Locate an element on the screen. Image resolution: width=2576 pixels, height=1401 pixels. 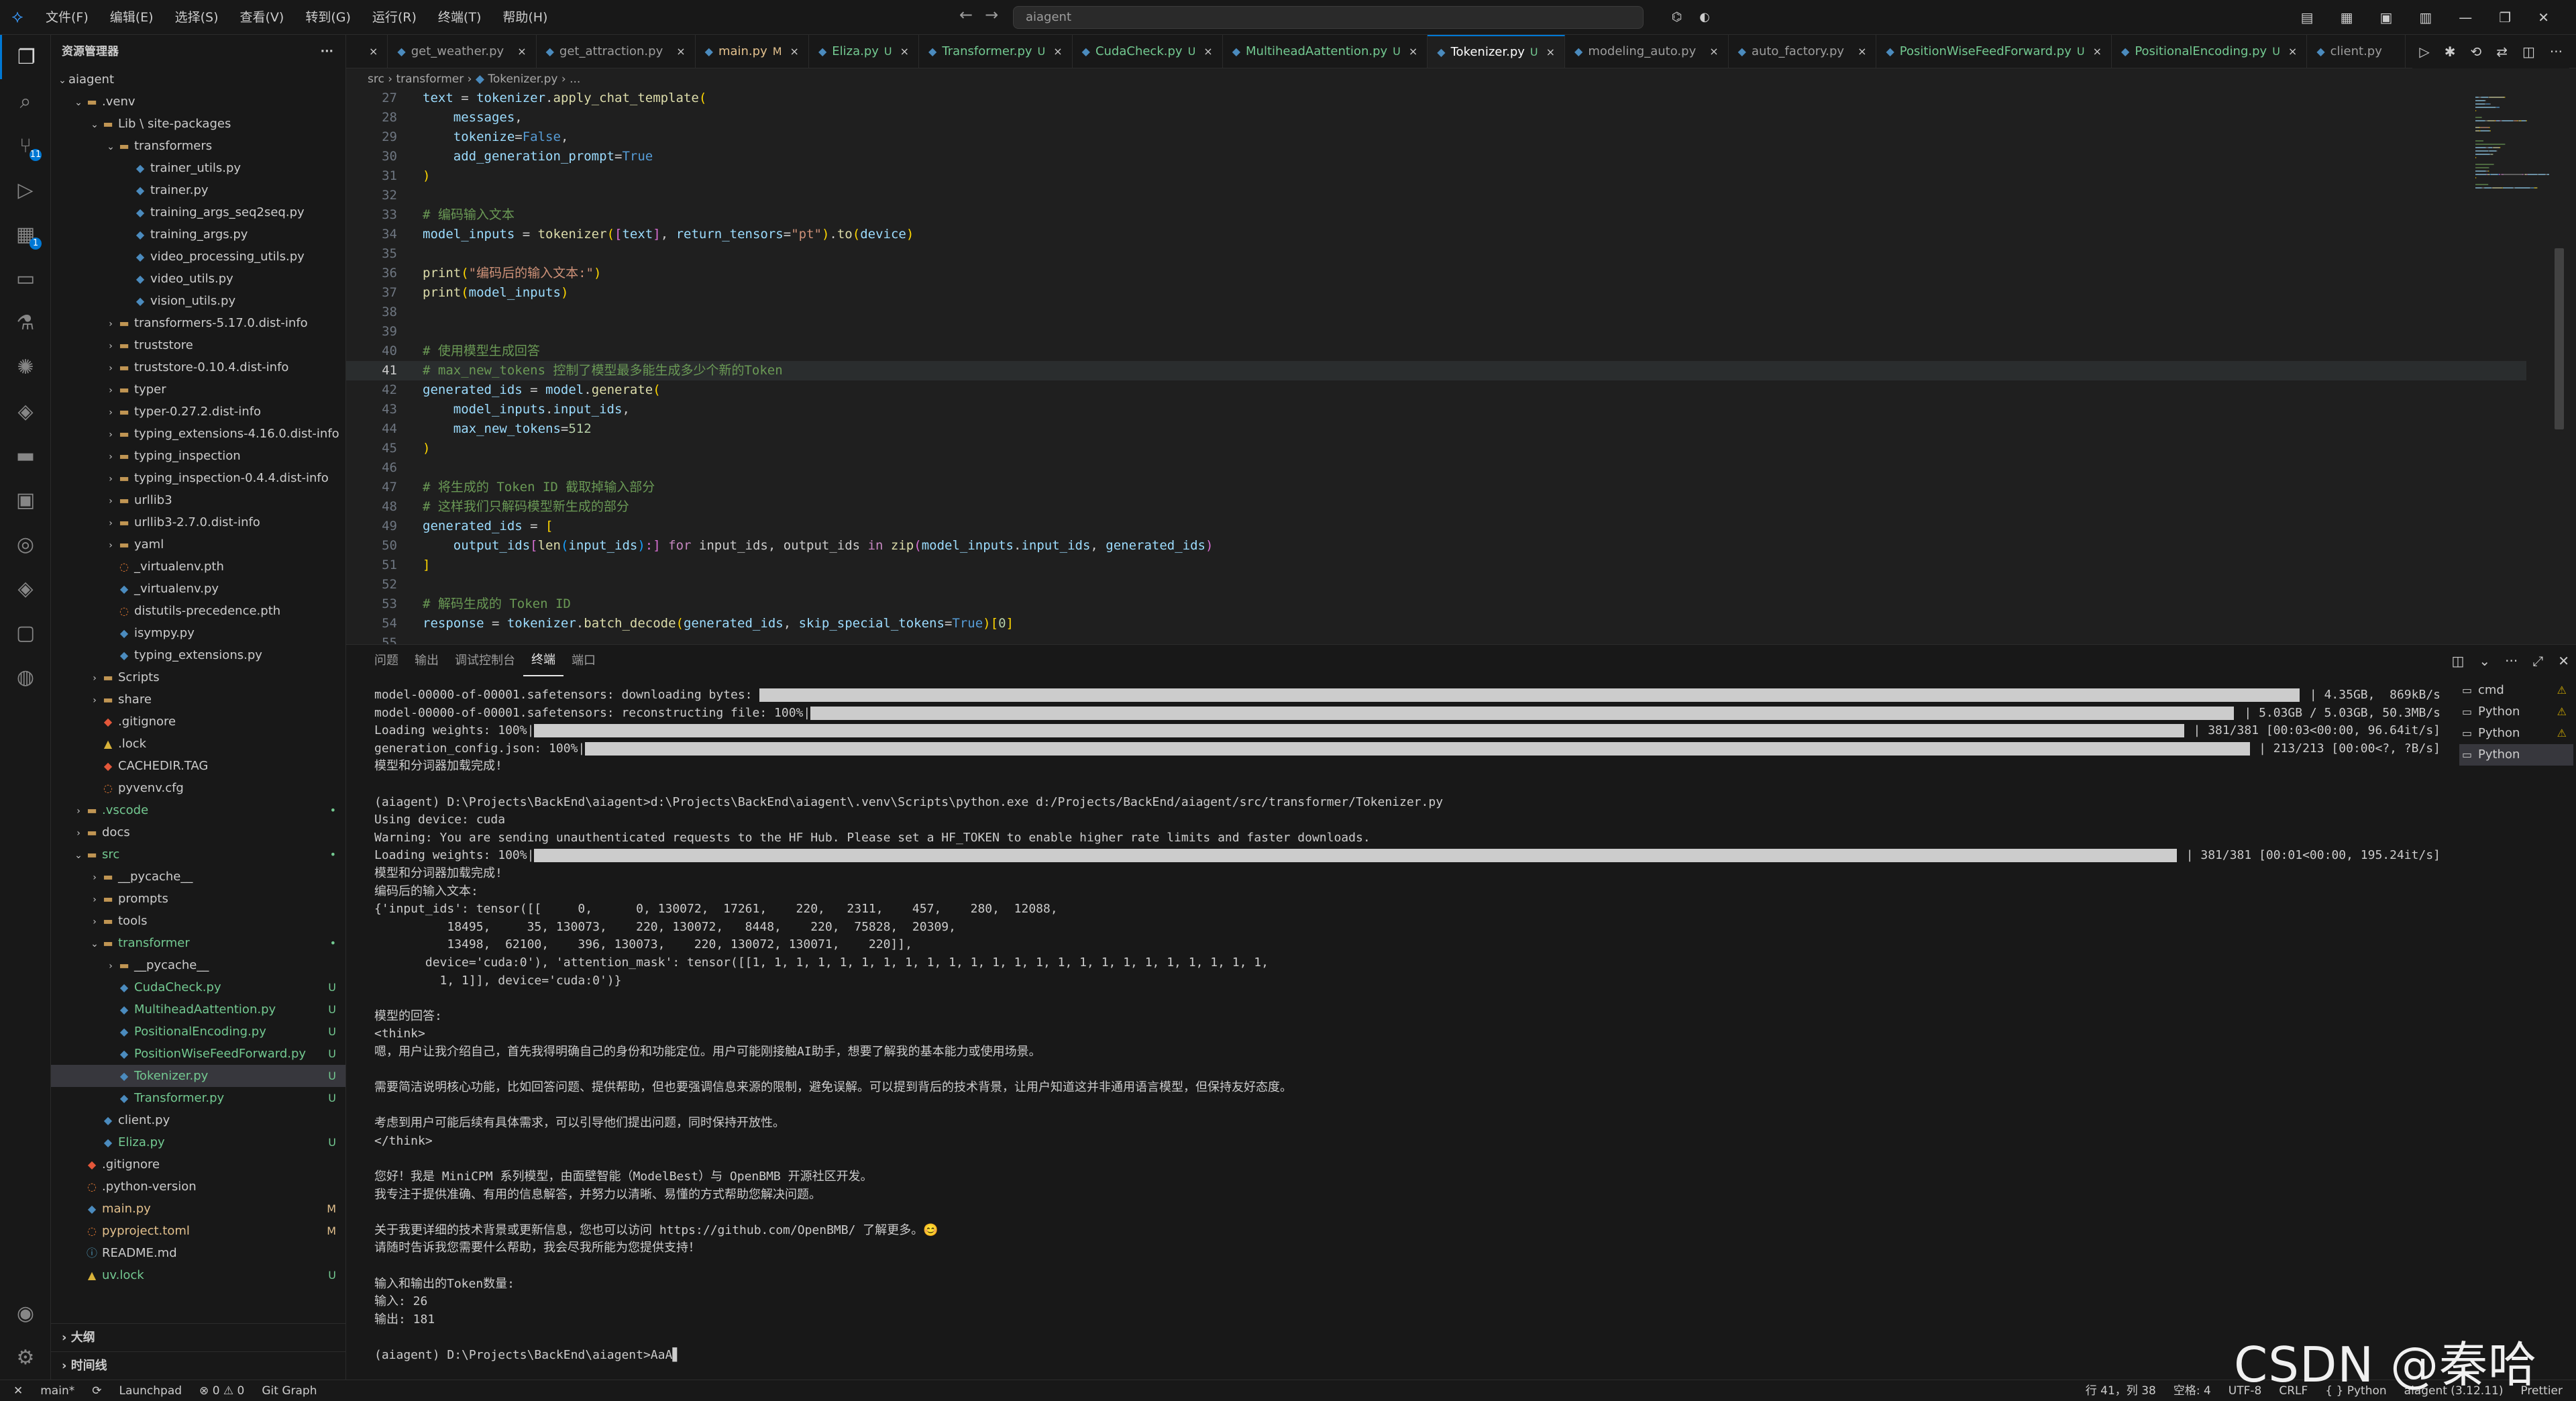
tree-folder: › ▬ typer-0.27.2.dist-info is located at coordinates (198, 412).